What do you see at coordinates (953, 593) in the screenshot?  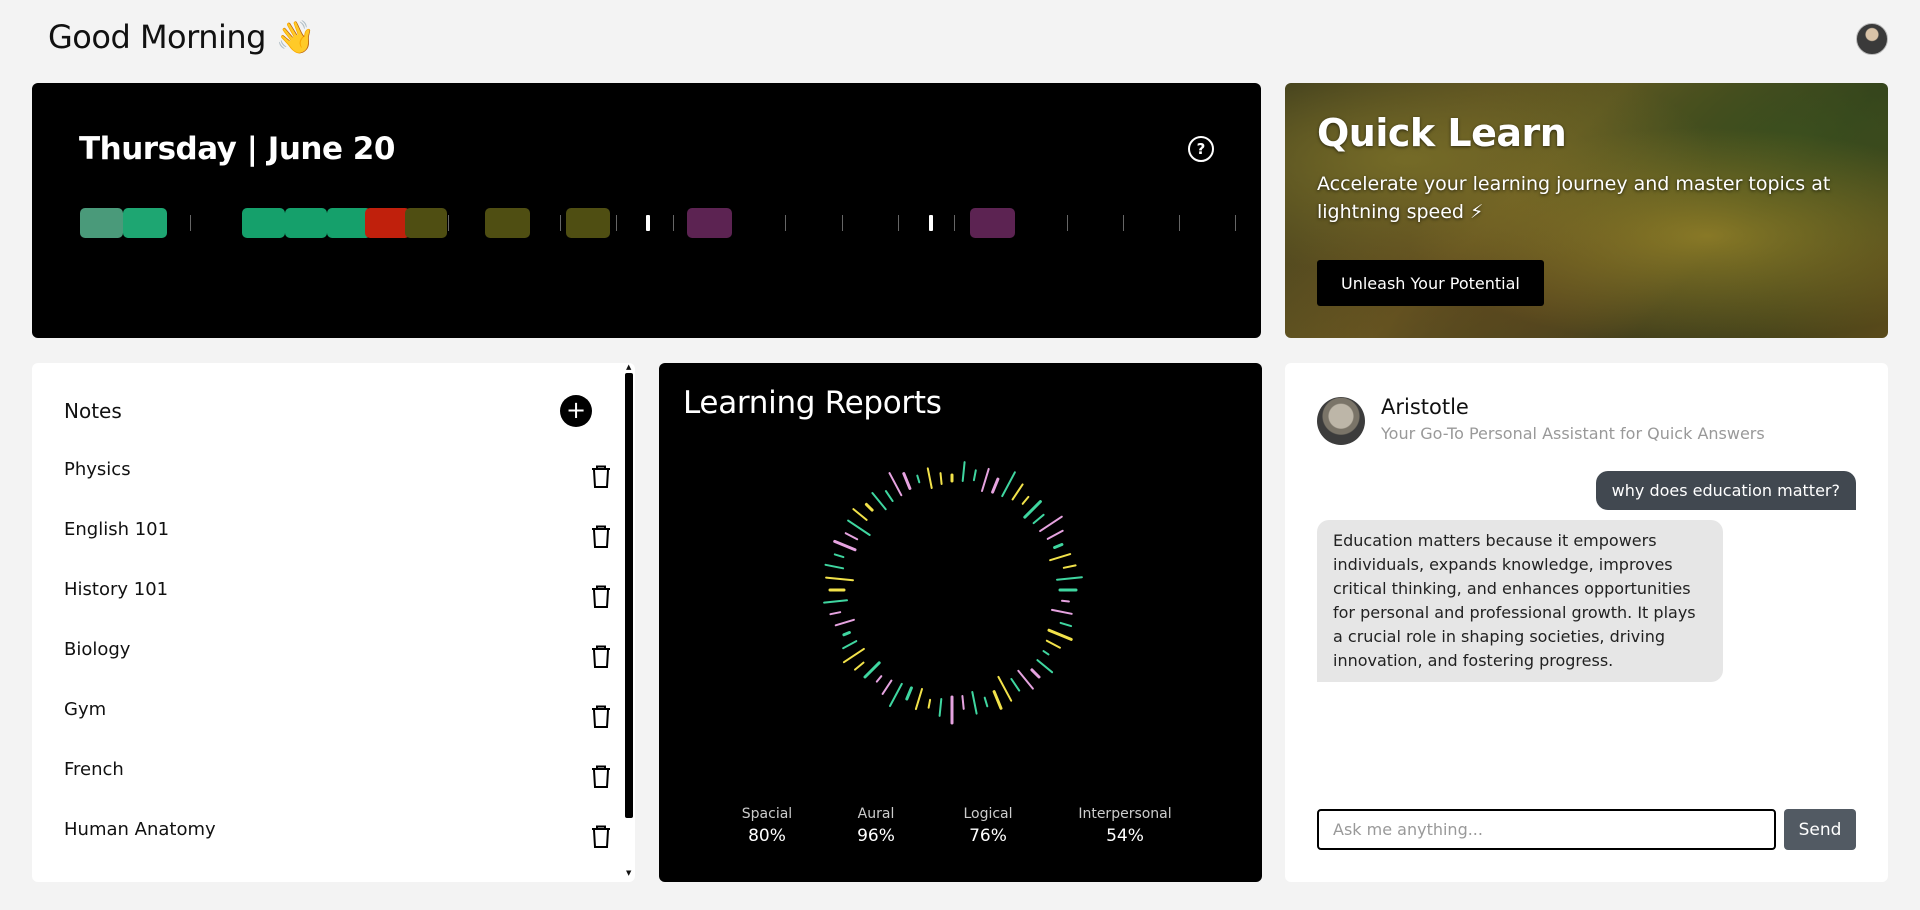 I see `radial-chart` at bounding box center [953, 593].